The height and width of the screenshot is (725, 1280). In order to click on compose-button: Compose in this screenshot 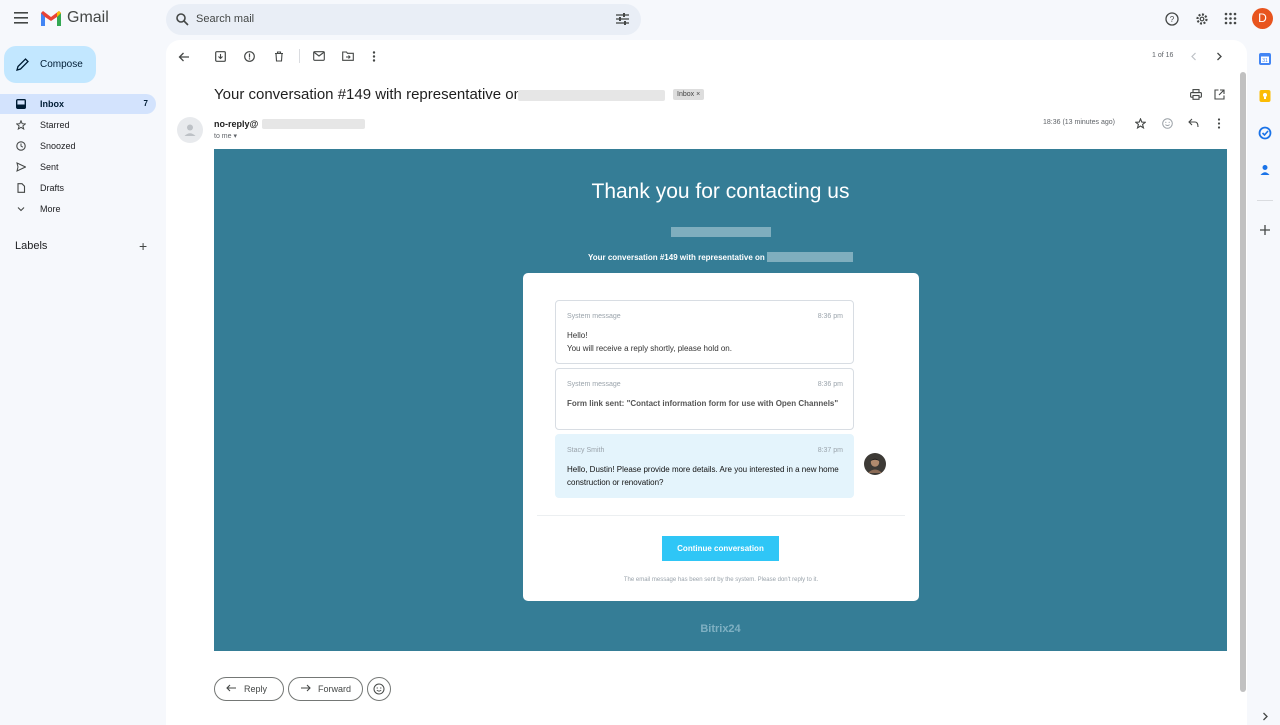, I will do `click(50, 64)`.